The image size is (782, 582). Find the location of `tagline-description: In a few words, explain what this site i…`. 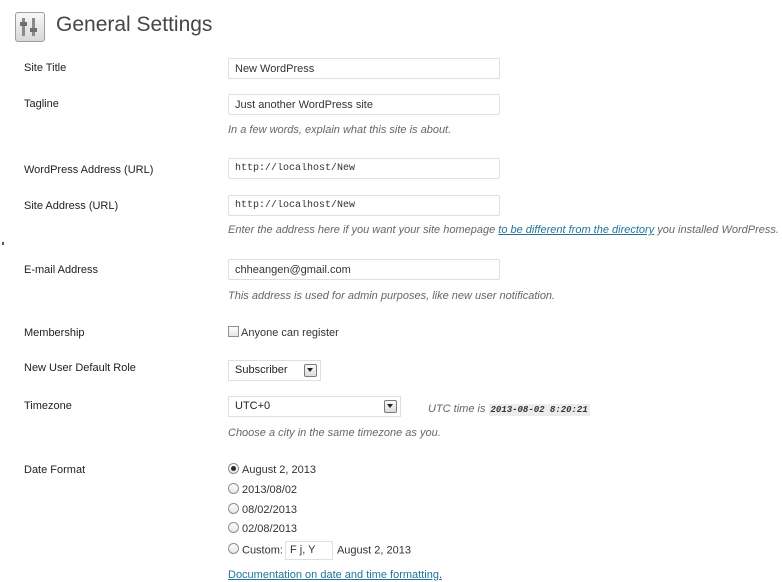

tagline-description: In a few words, explain what this site i… is located at coordinates (340, 130).